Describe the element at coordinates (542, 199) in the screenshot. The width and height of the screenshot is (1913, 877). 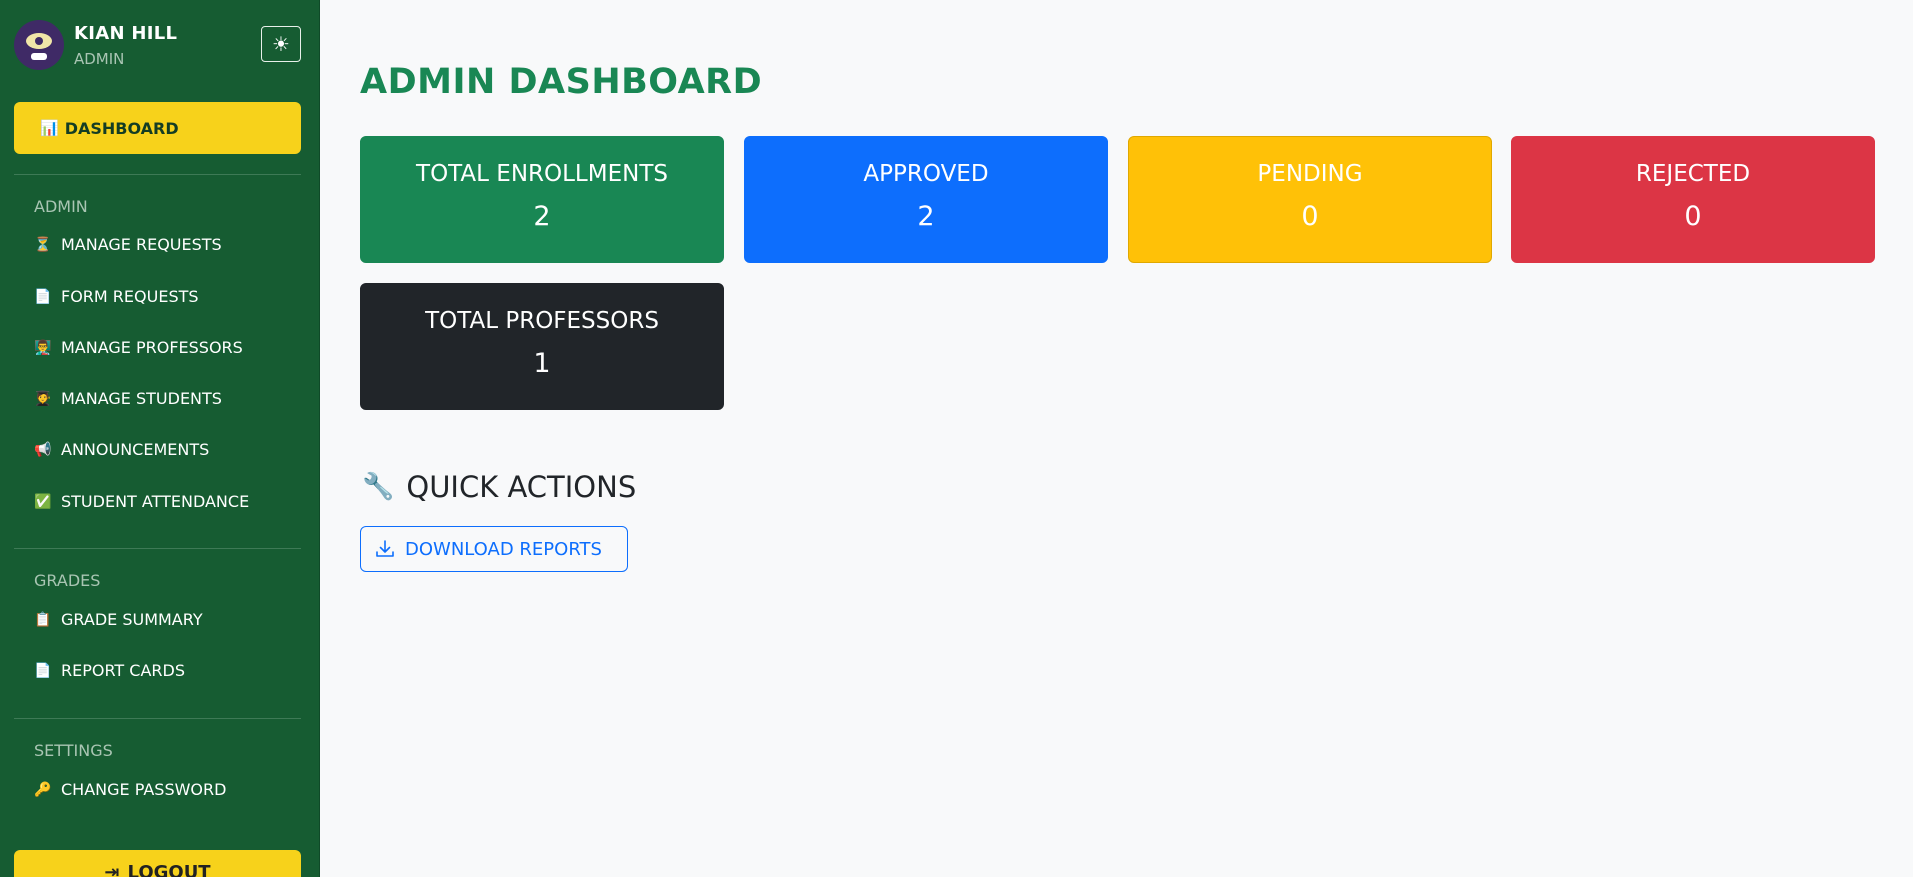
I see `stat-card-total-enrollments: TOTAL ENROLLMENTS 2` at that location.